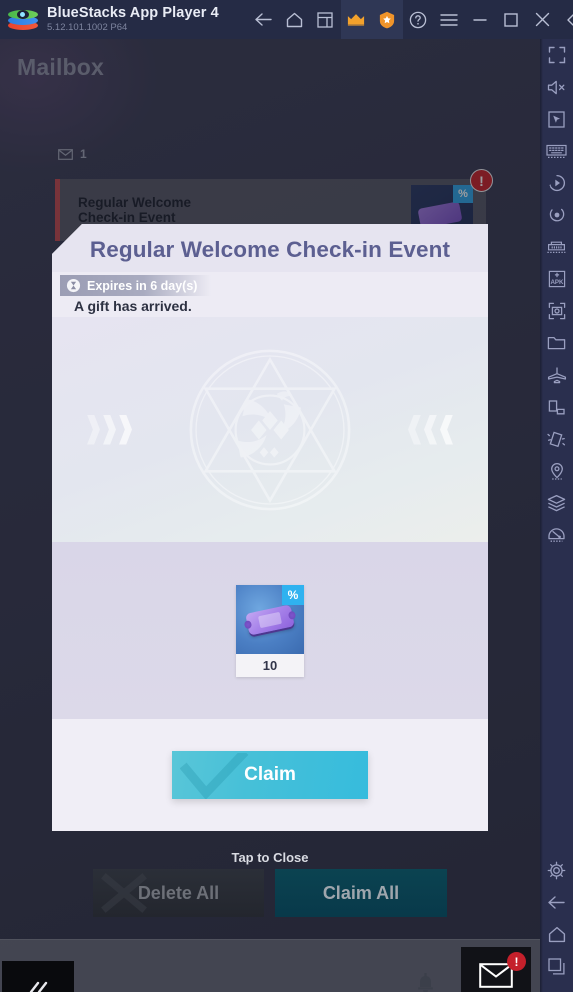 This screenshot has height=992, width=573. What do you see at coordinates (542, 19) in the screenshot?
I see `close-button` at bounding box center [542, 19].